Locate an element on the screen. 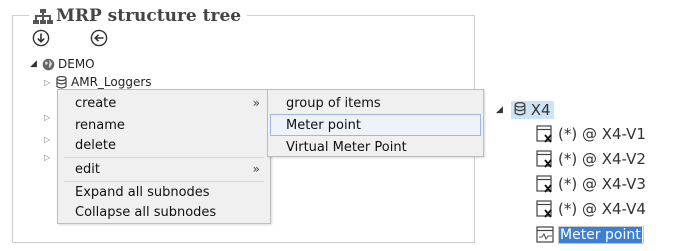 The height and width of the screenshot is (251, 675). submenu-item-group-of-items: group of items is located at coordinates (375, 103).